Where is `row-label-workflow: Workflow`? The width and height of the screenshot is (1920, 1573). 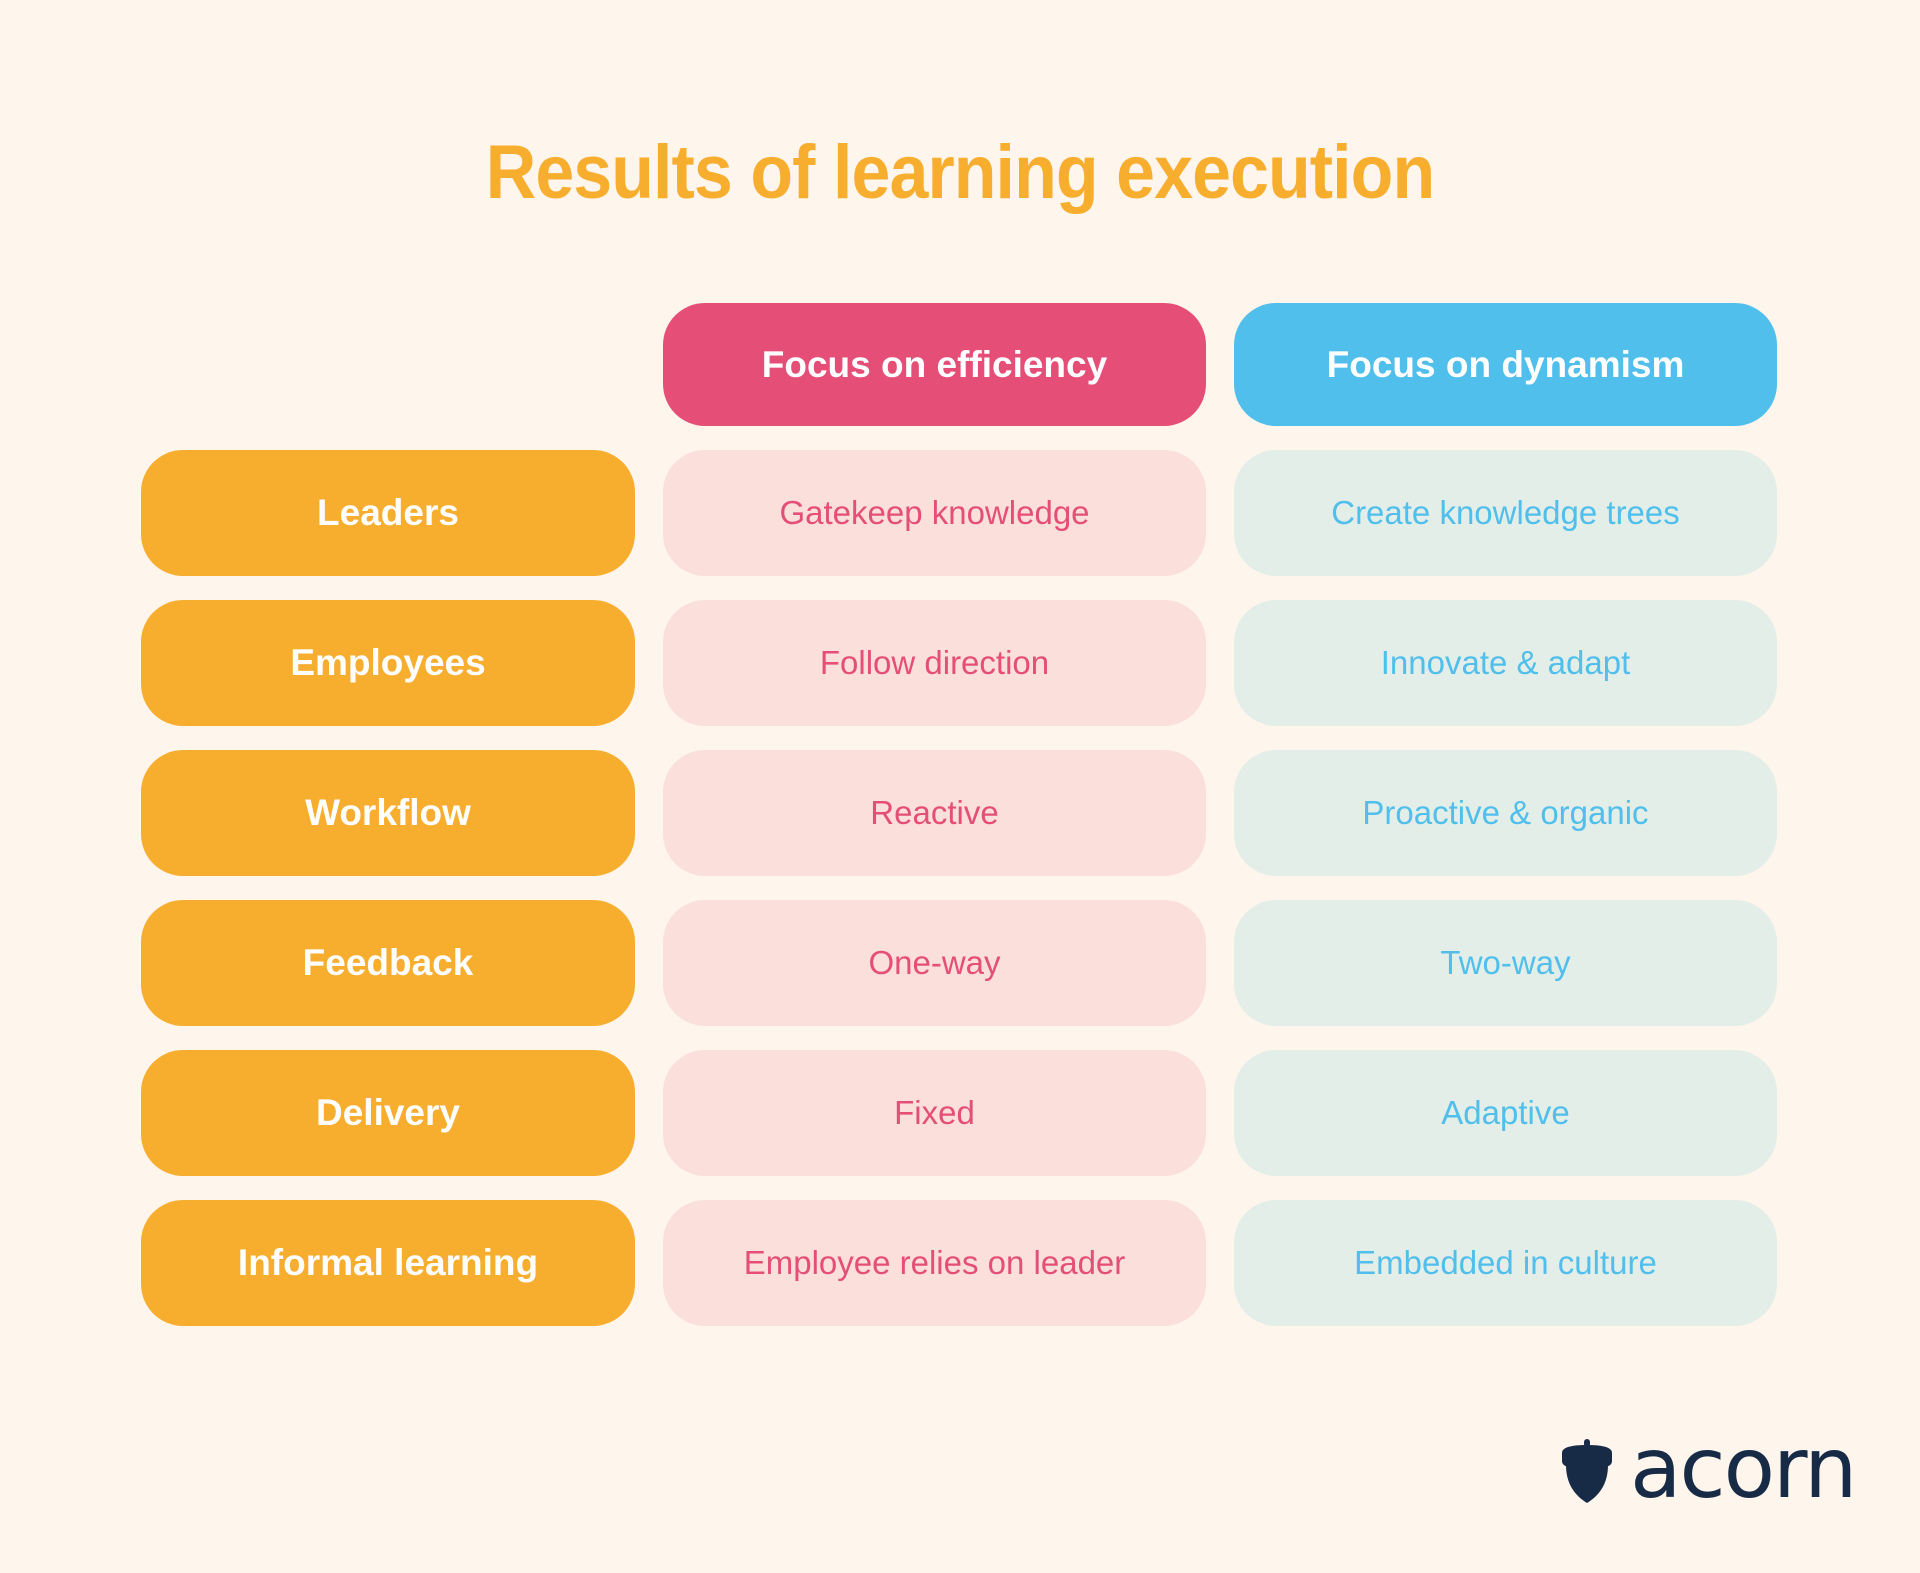 row-label-workflow: Workflow is located at coordinates (388, 813).